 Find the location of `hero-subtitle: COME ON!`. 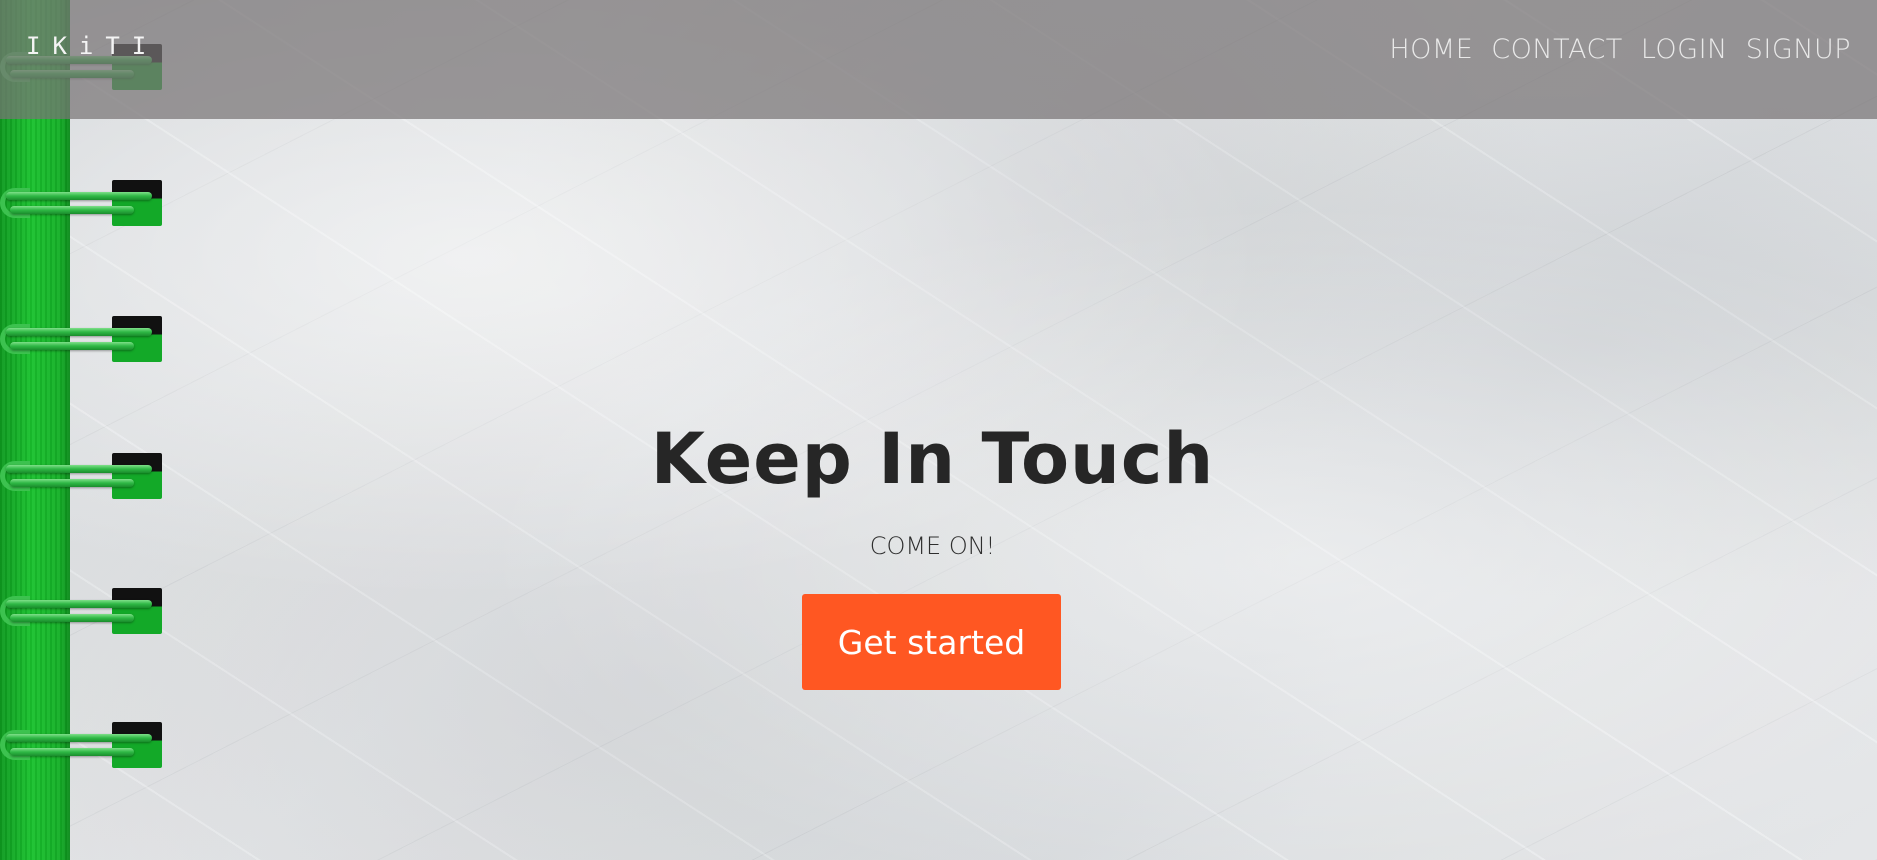

hero-subtitle: COME ON! is located at coordinates (932, 546).